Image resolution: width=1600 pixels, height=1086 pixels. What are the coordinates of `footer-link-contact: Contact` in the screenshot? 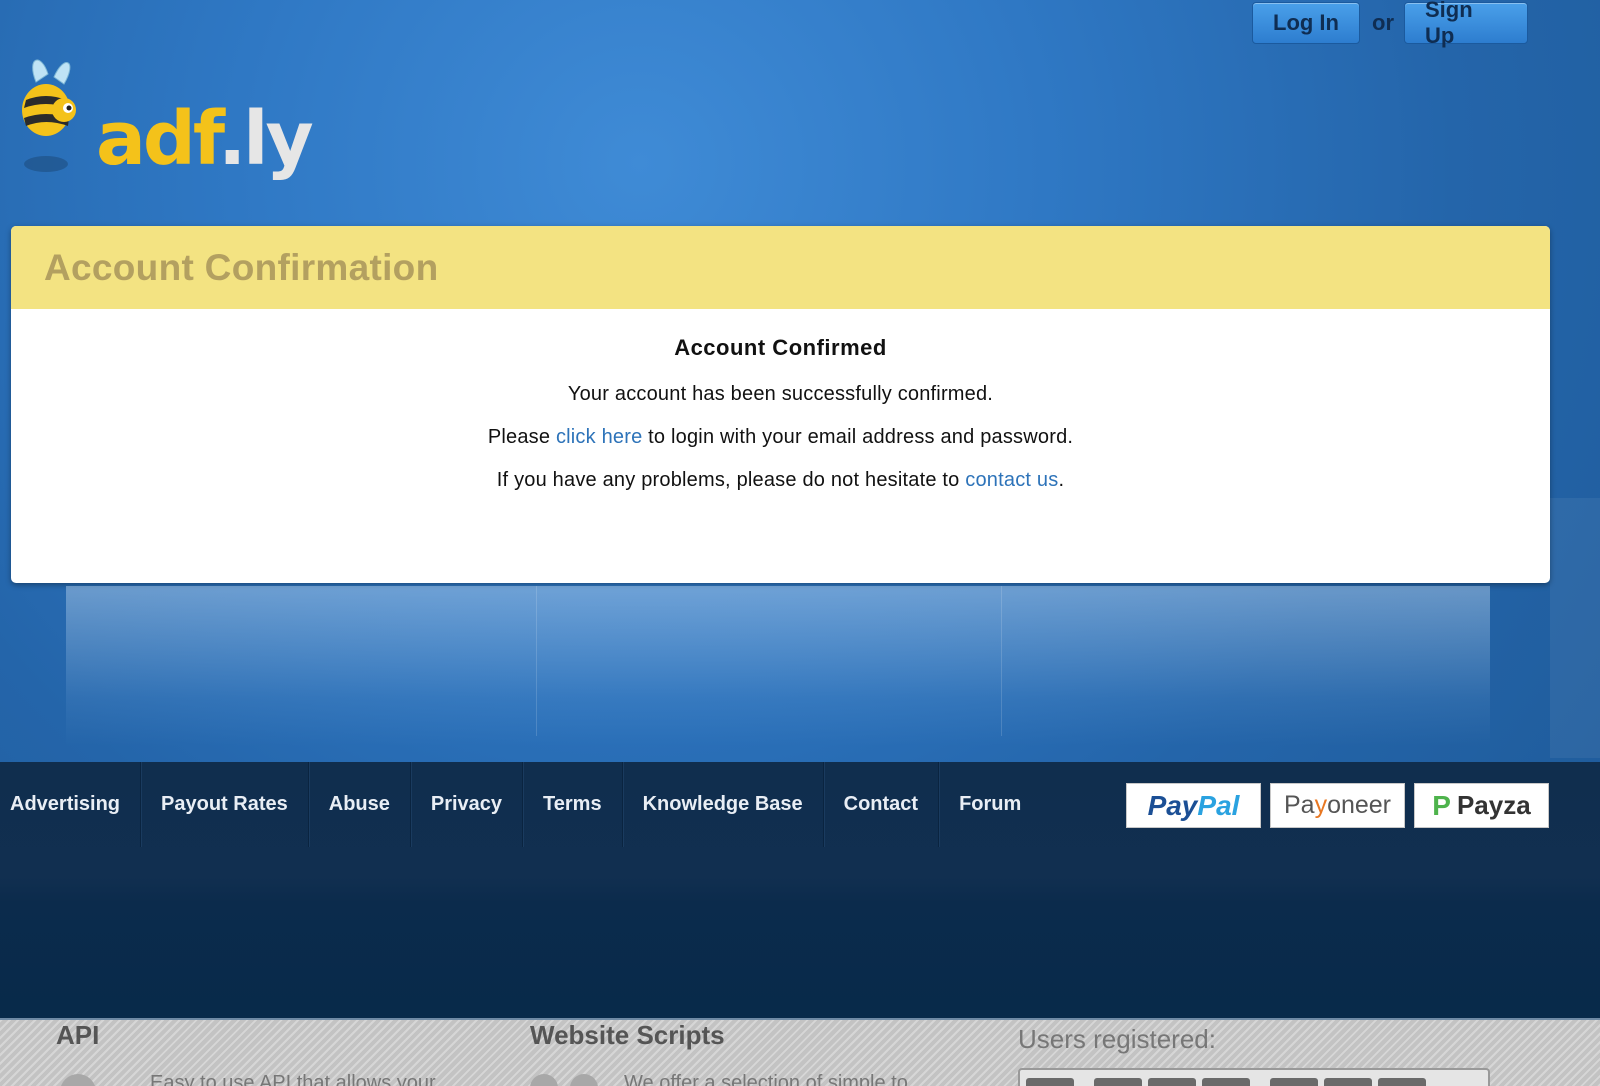 It's located at (882, 804).